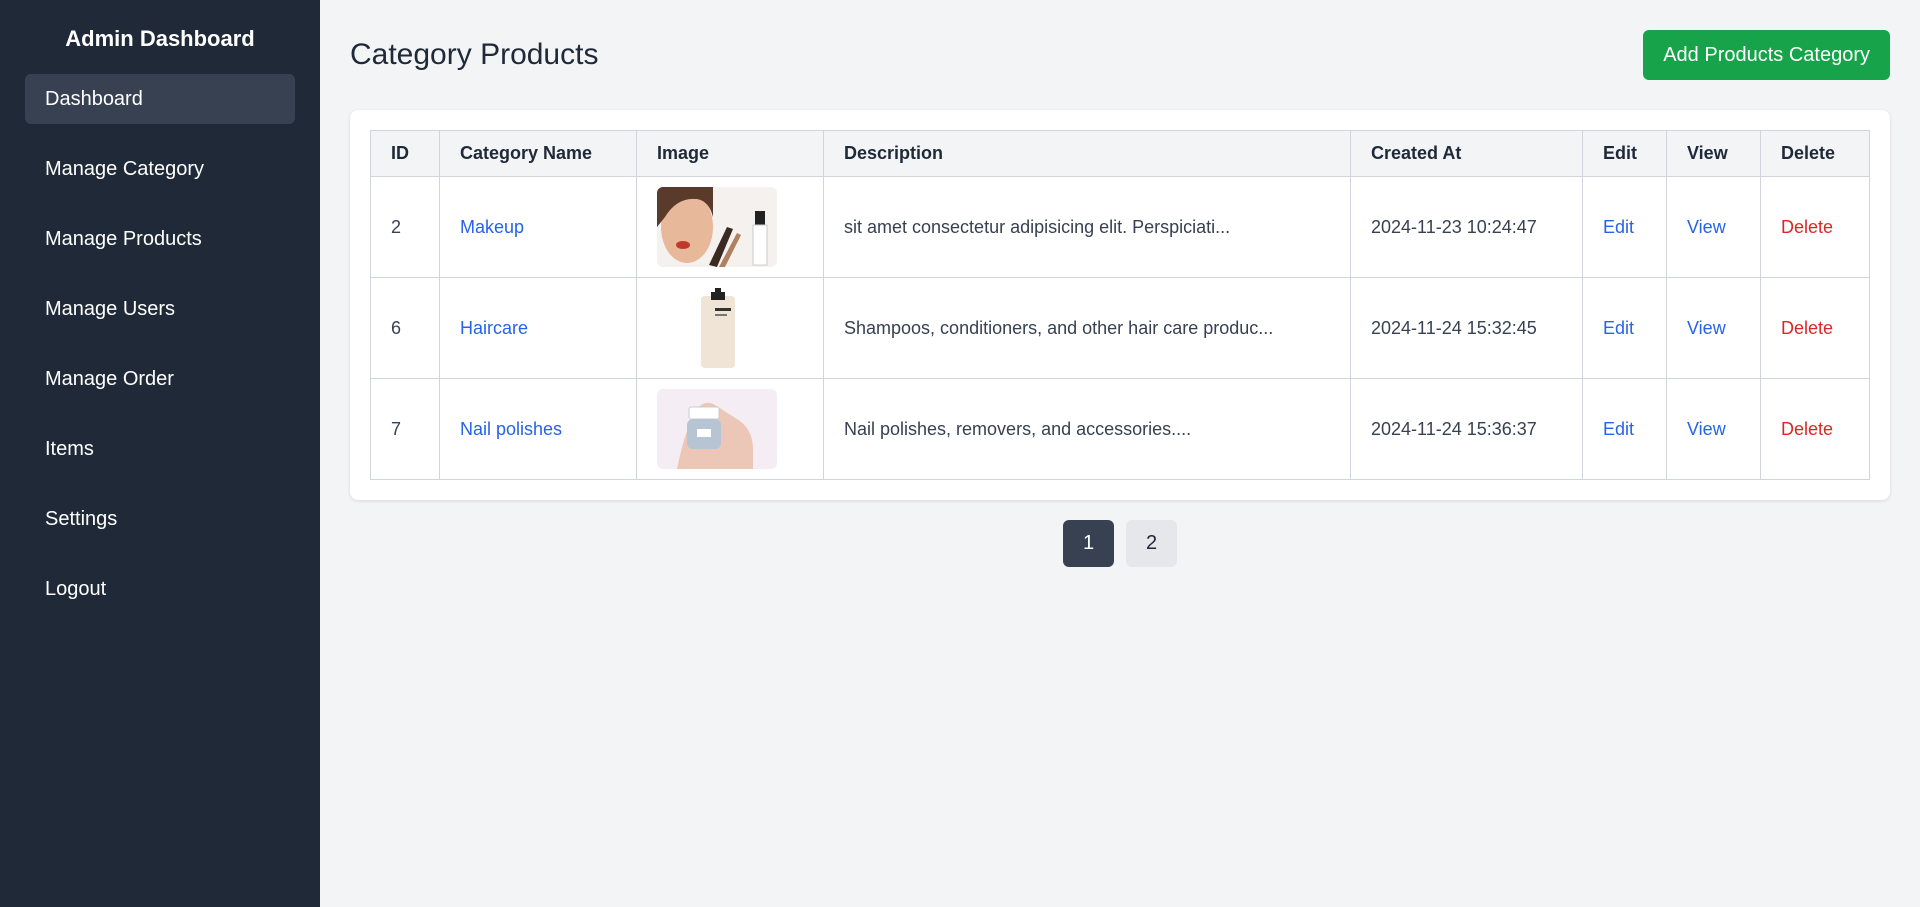 The height and width of the screenshot is (907, 1920). Describe the element at coordinates (717, 227) in the screenshot. I see `makeup-image` at that location.